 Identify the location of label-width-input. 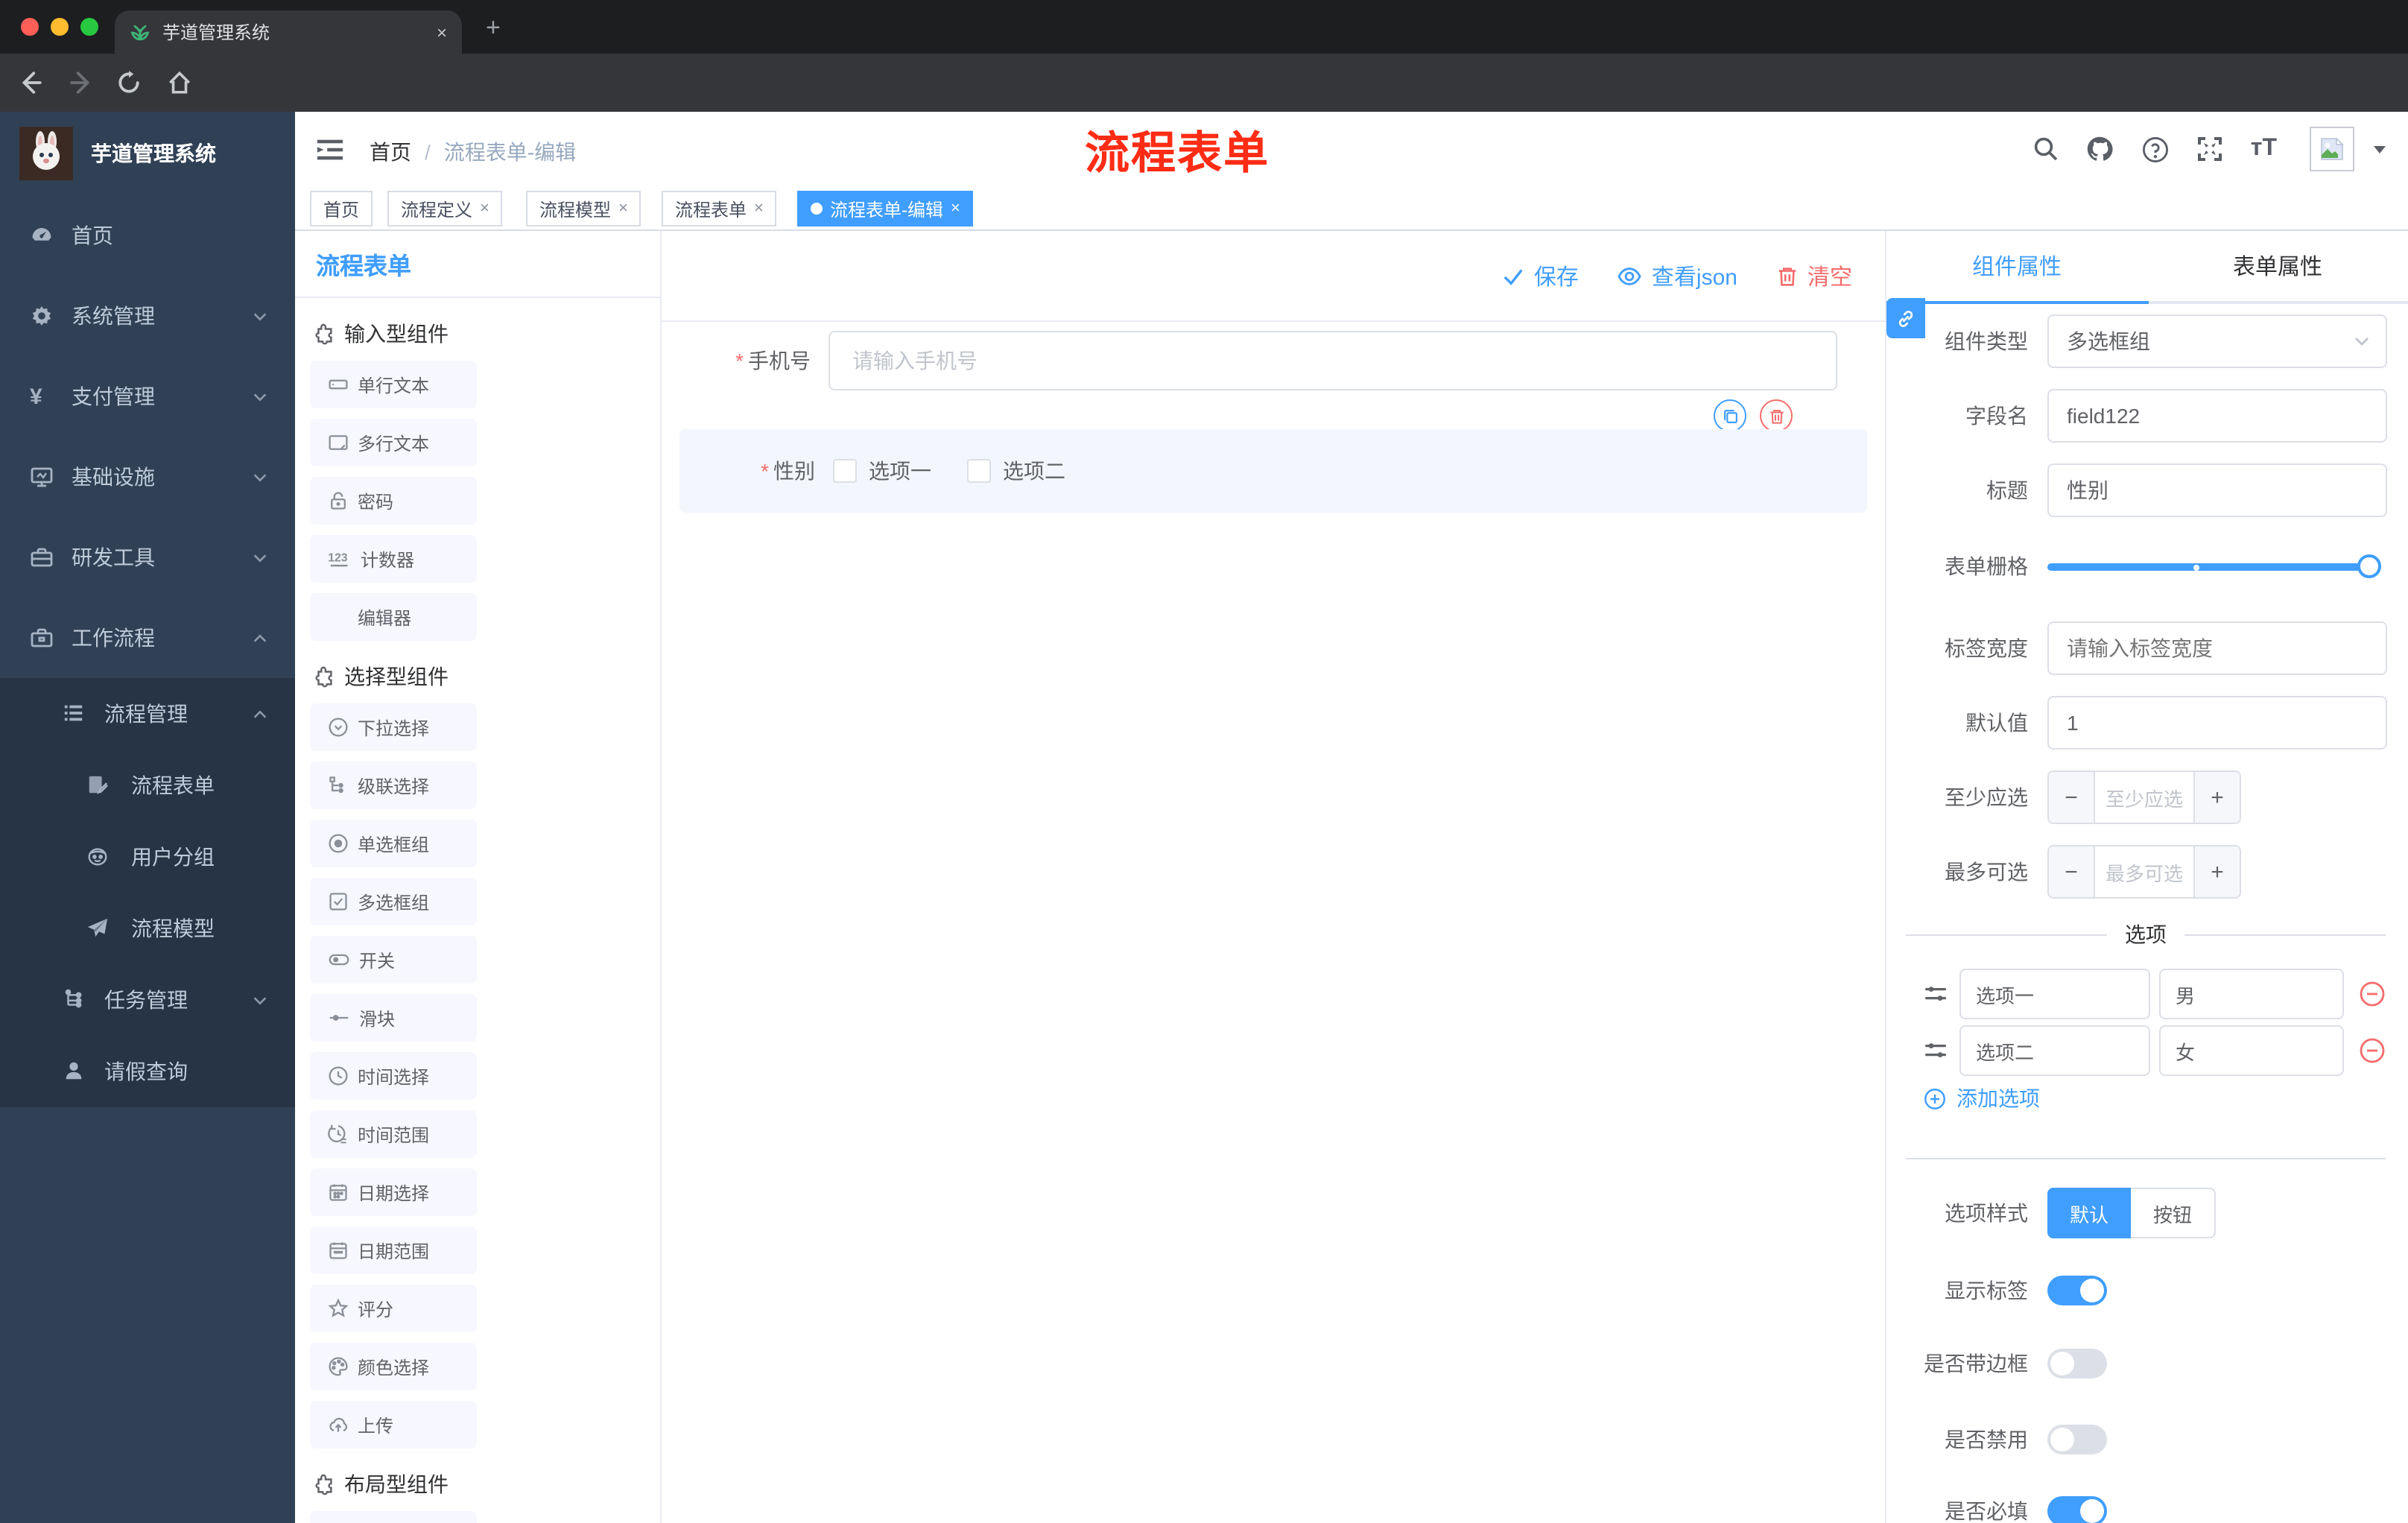
(2217, 648).